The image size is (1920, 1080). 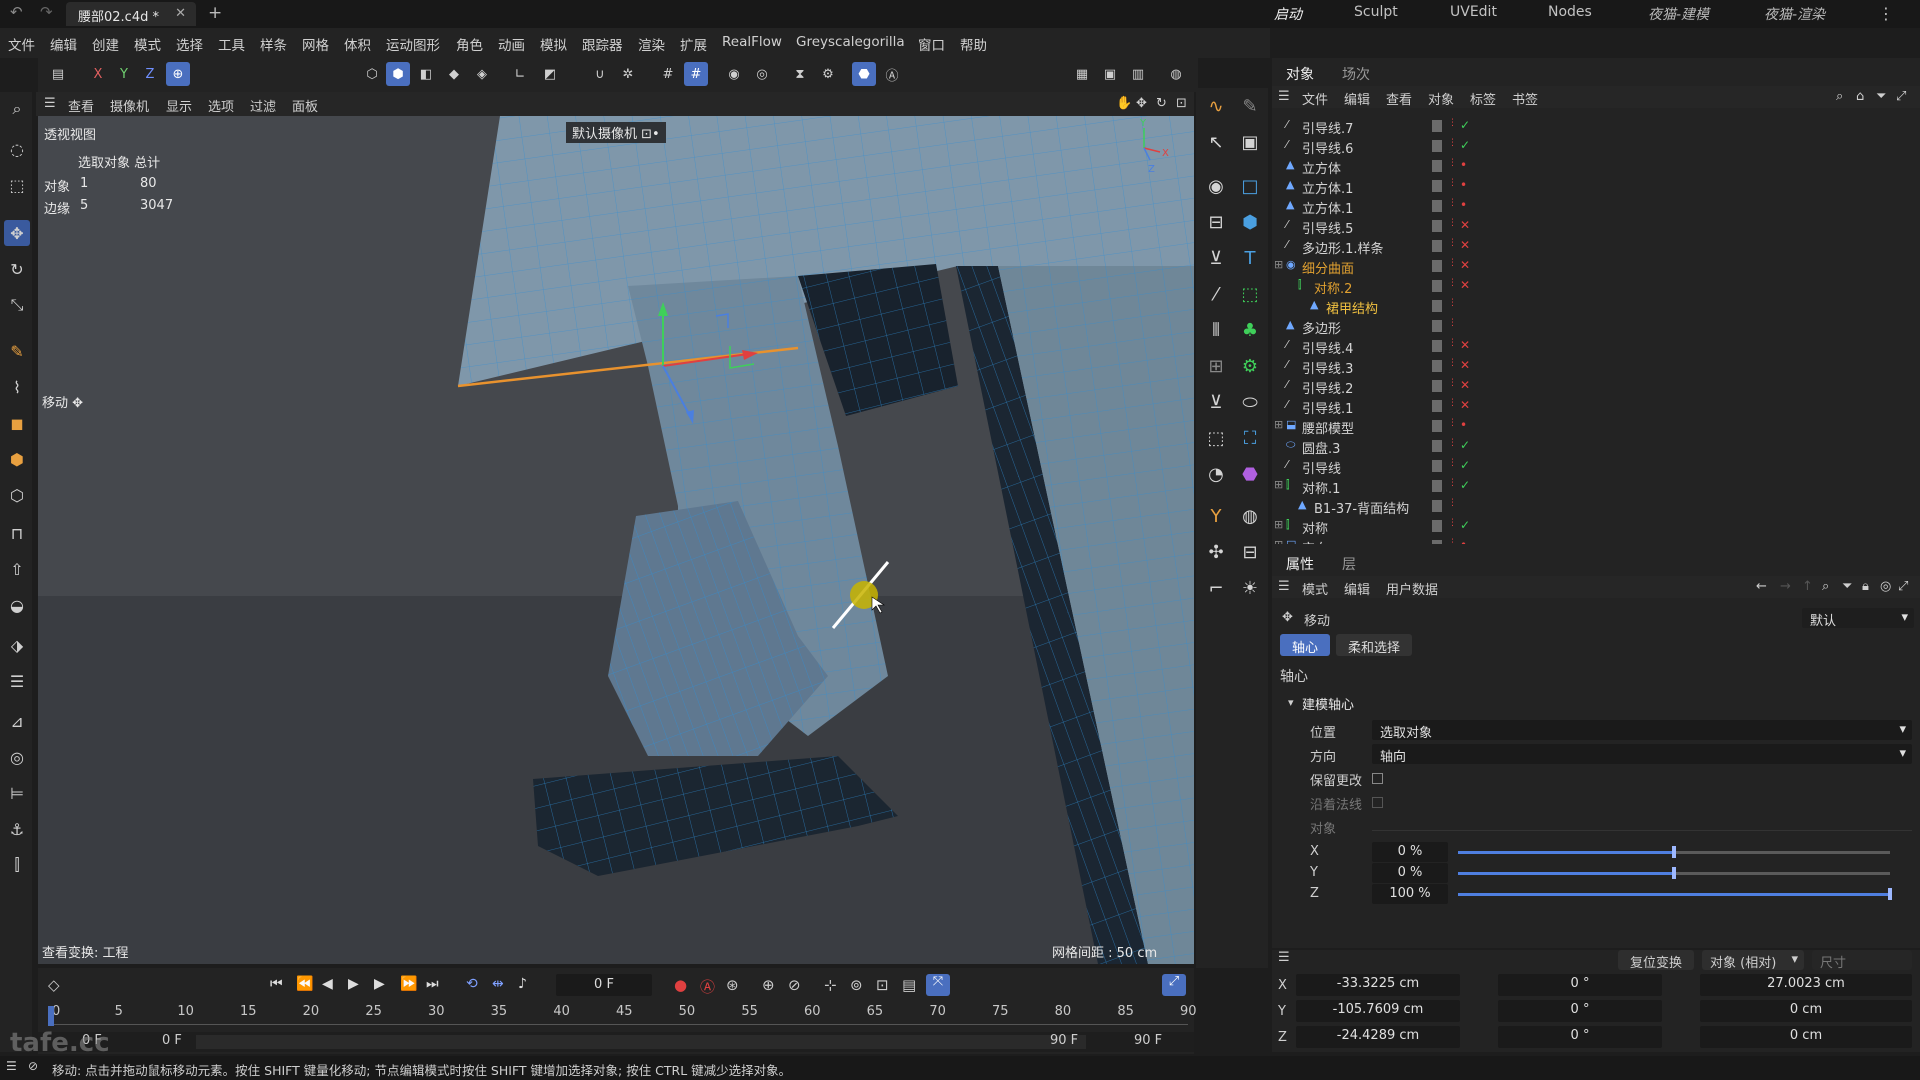 What do you see at coordinates (98, 74) in the screenshot?
I see `x-axis-lock: X` at bounding box center [98, 74].